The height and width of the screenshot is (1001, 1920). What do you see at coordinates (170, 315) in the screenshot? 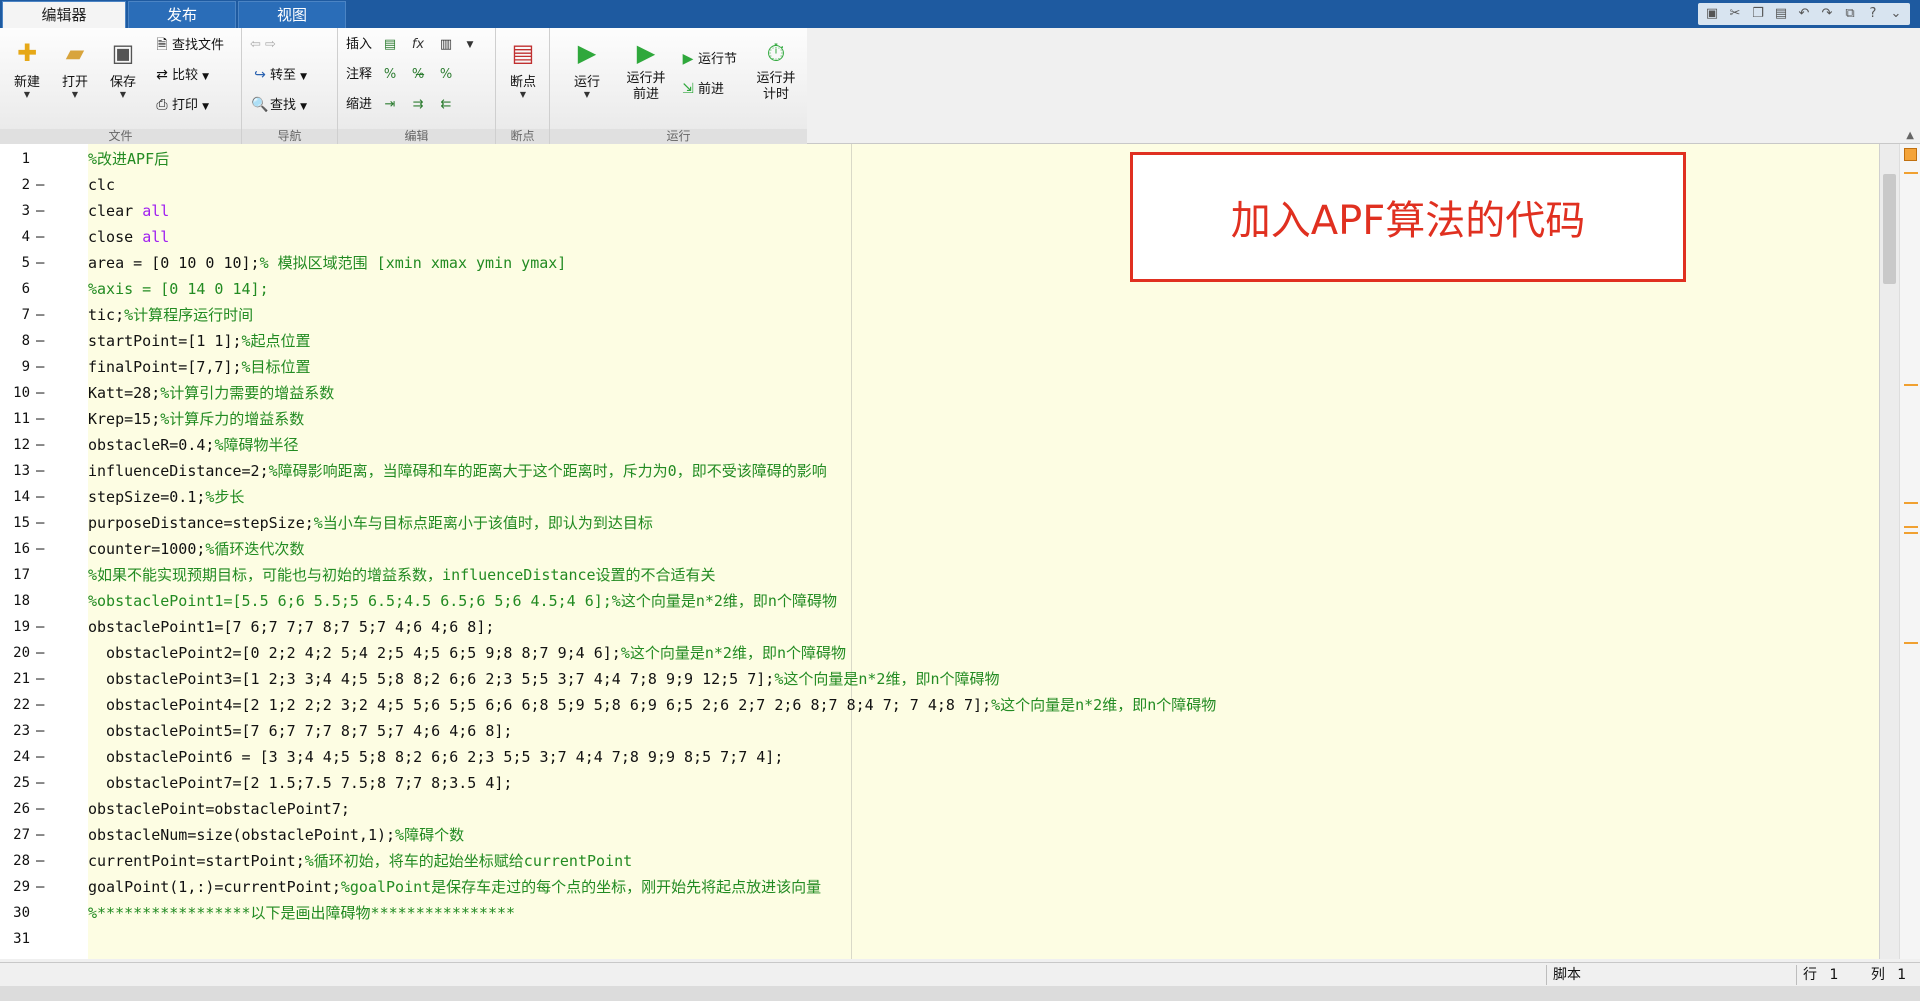
I see `code-line: tic;%计算程序运行时间` at bounding box center [170, 315].